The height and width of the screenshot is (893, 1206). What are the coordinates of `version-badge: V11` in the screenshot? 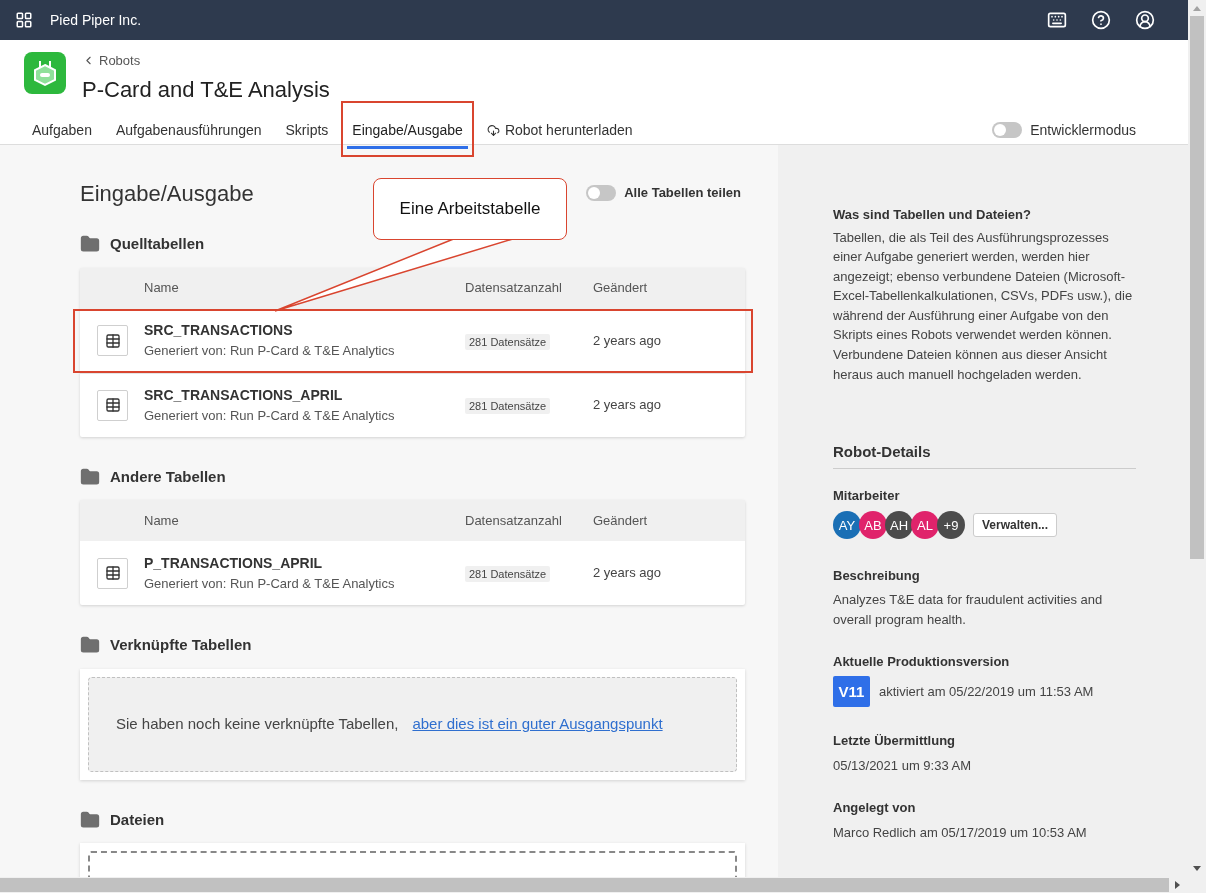 It's located at (851, 692).